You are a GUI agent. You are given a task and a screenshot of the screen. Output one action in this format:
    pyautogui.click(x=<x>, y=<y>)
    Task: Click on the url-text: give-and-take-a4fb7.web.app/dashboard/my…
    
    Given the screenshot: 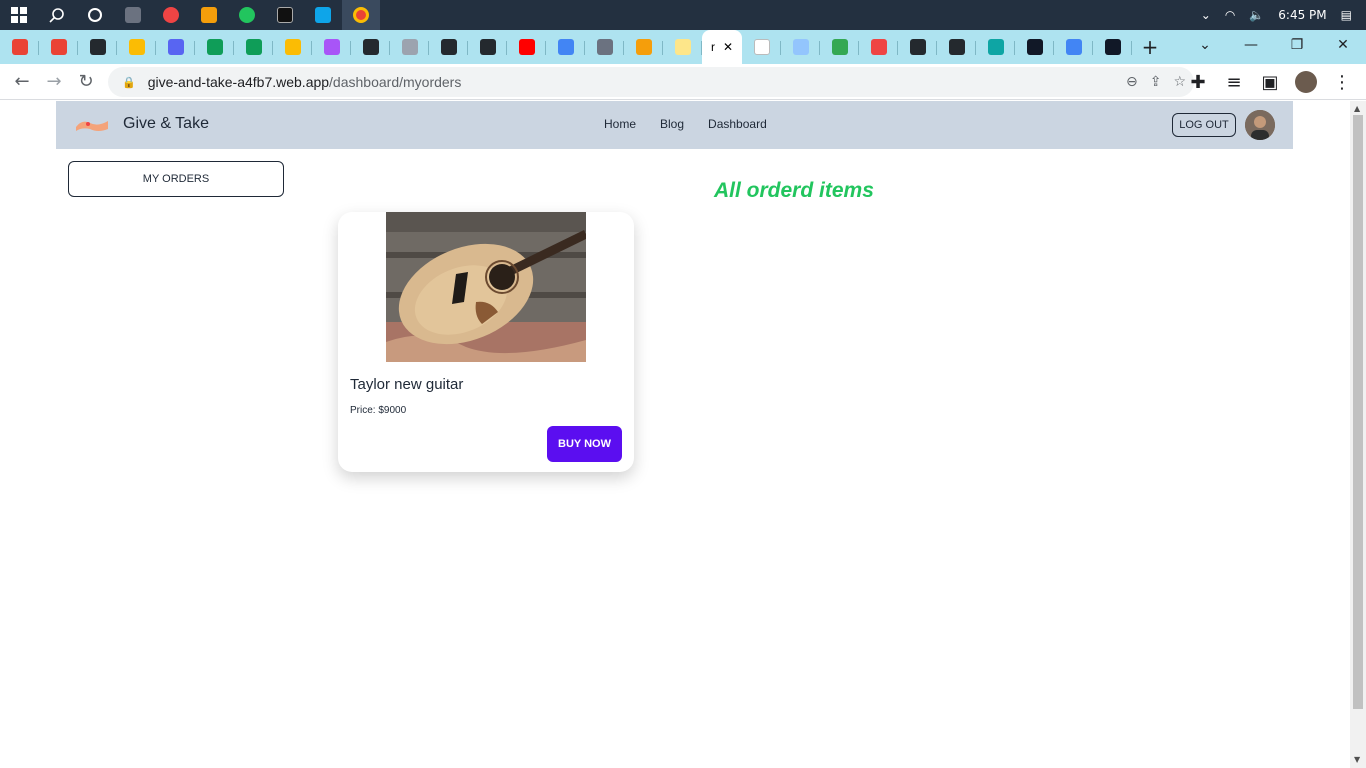 What is the action you would take?
    pyautogui.click(x=305, y=82)
    